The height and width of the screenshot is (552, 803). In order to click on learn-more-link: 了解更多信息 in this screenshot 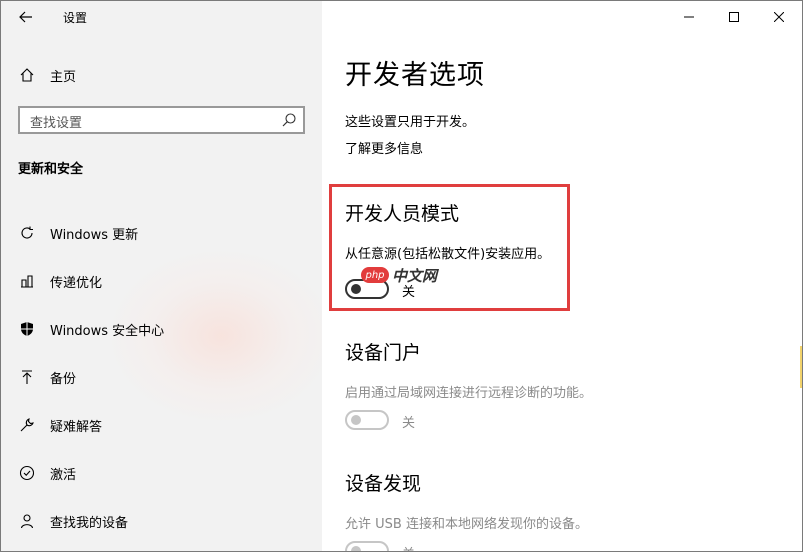, I will do `click(384, 147)`.